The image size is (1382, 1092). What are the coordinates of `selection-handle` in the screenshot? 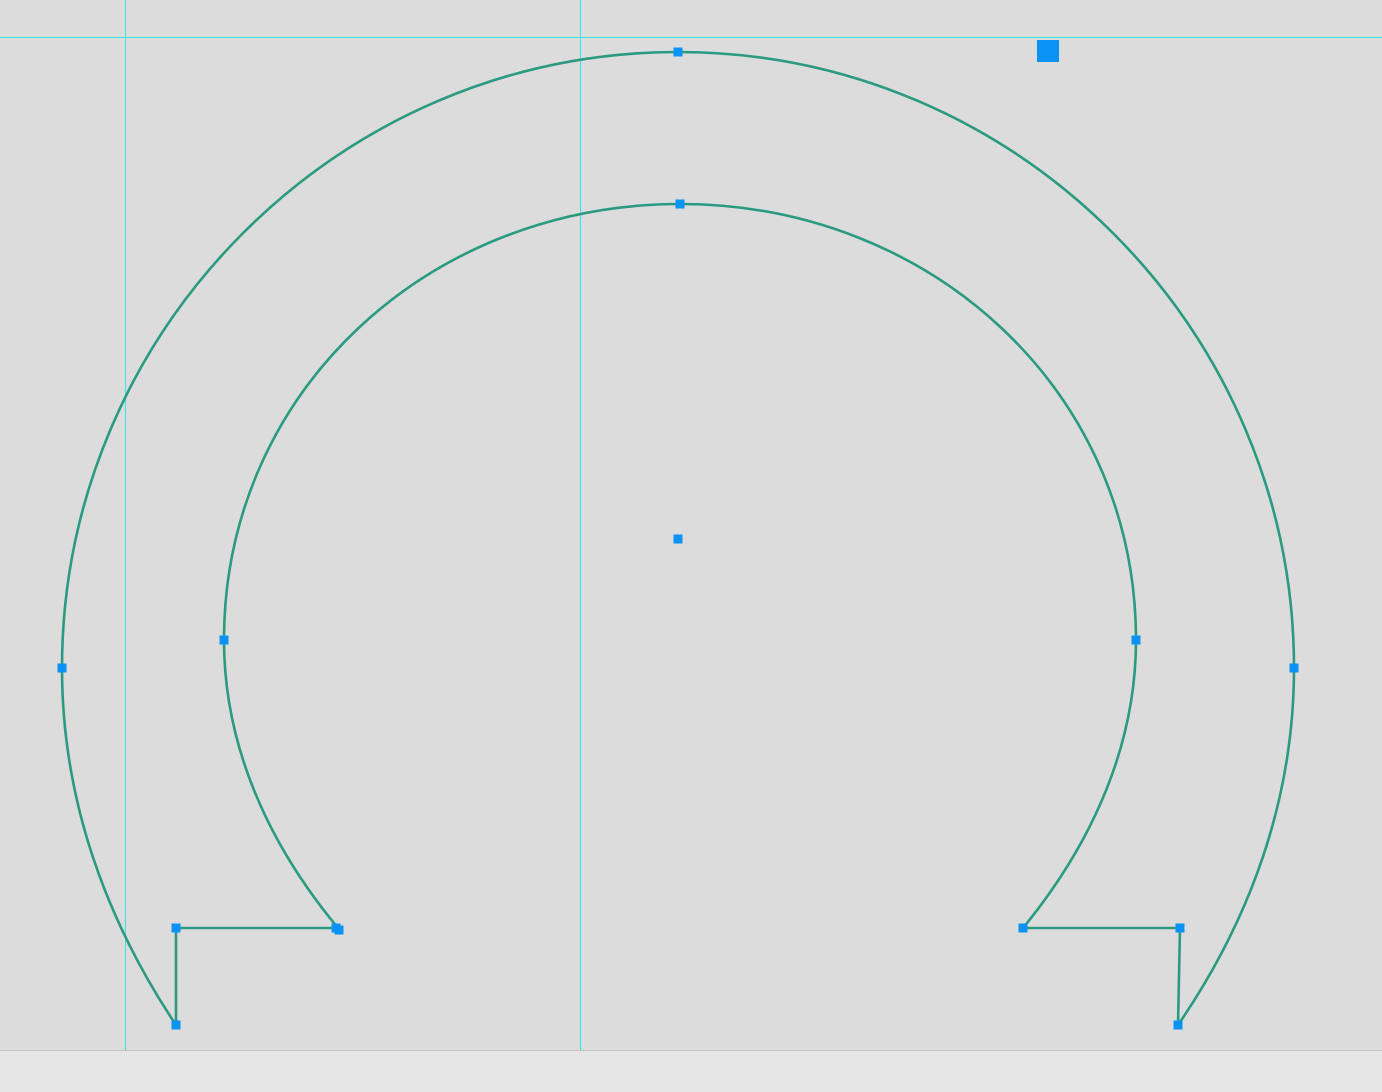 It's located at (1048, 51).